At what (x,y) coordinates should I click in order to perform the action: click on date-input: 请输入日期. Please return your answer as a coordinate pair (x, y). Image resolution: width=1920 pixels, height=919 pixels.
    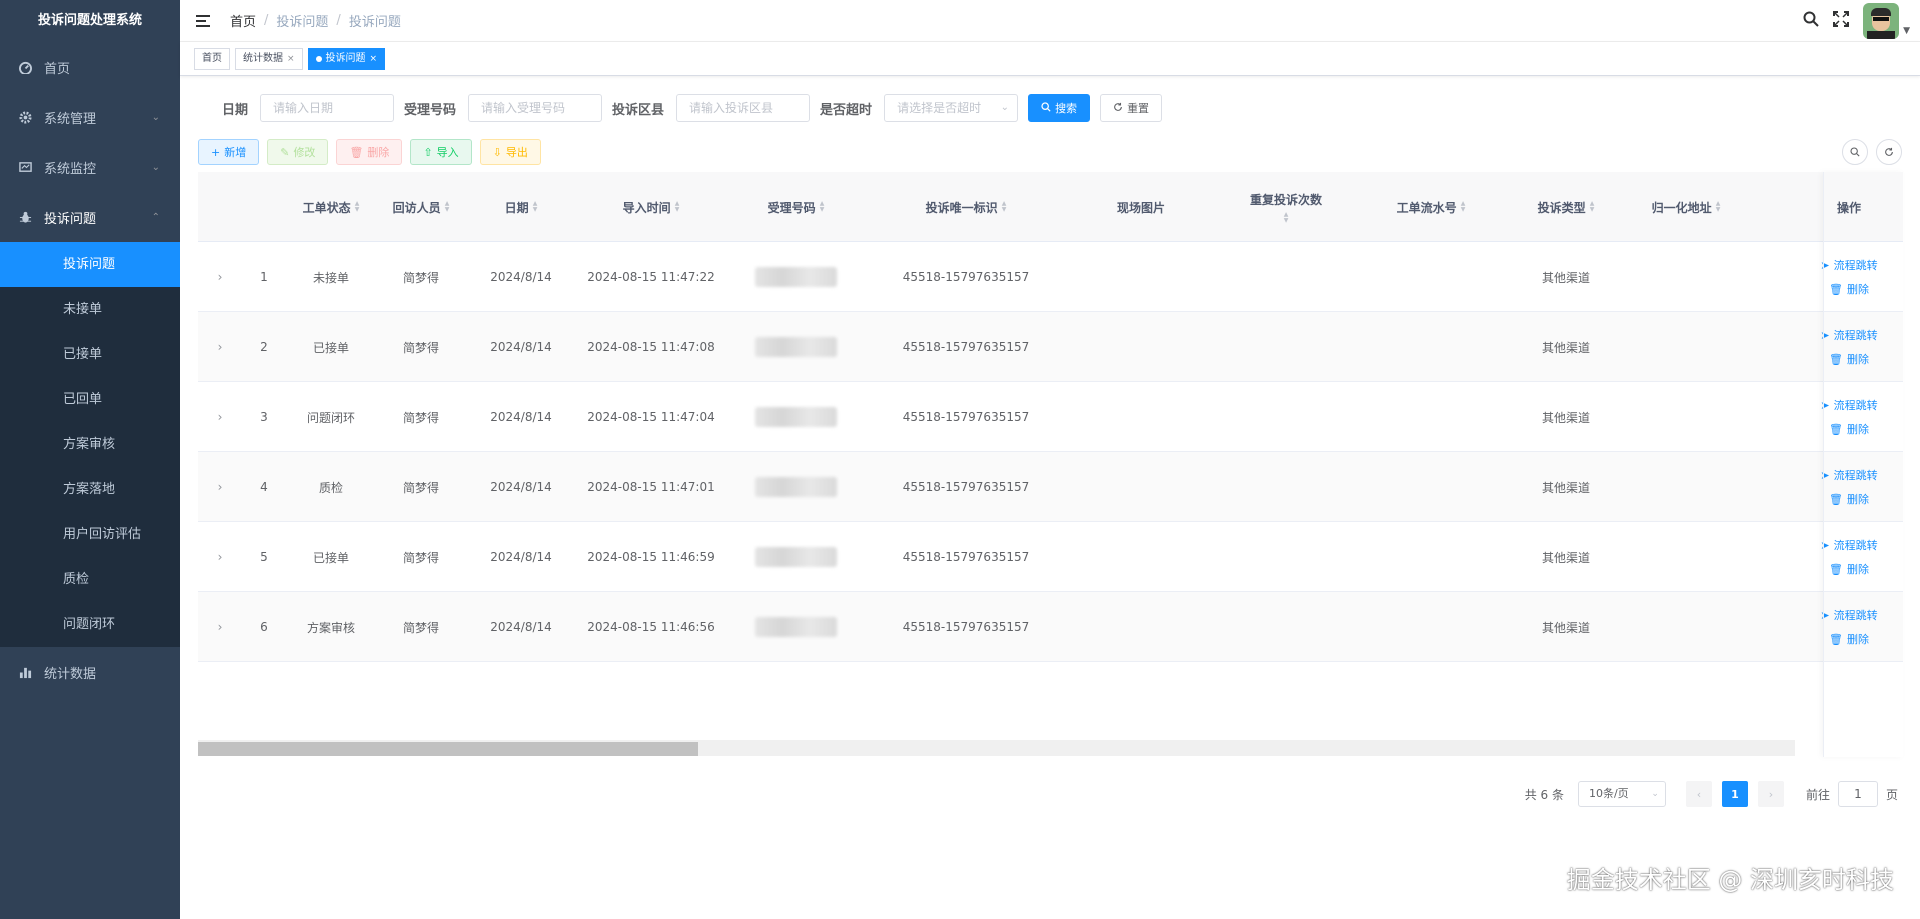
    Looking at the image, I should click on (327, 108).